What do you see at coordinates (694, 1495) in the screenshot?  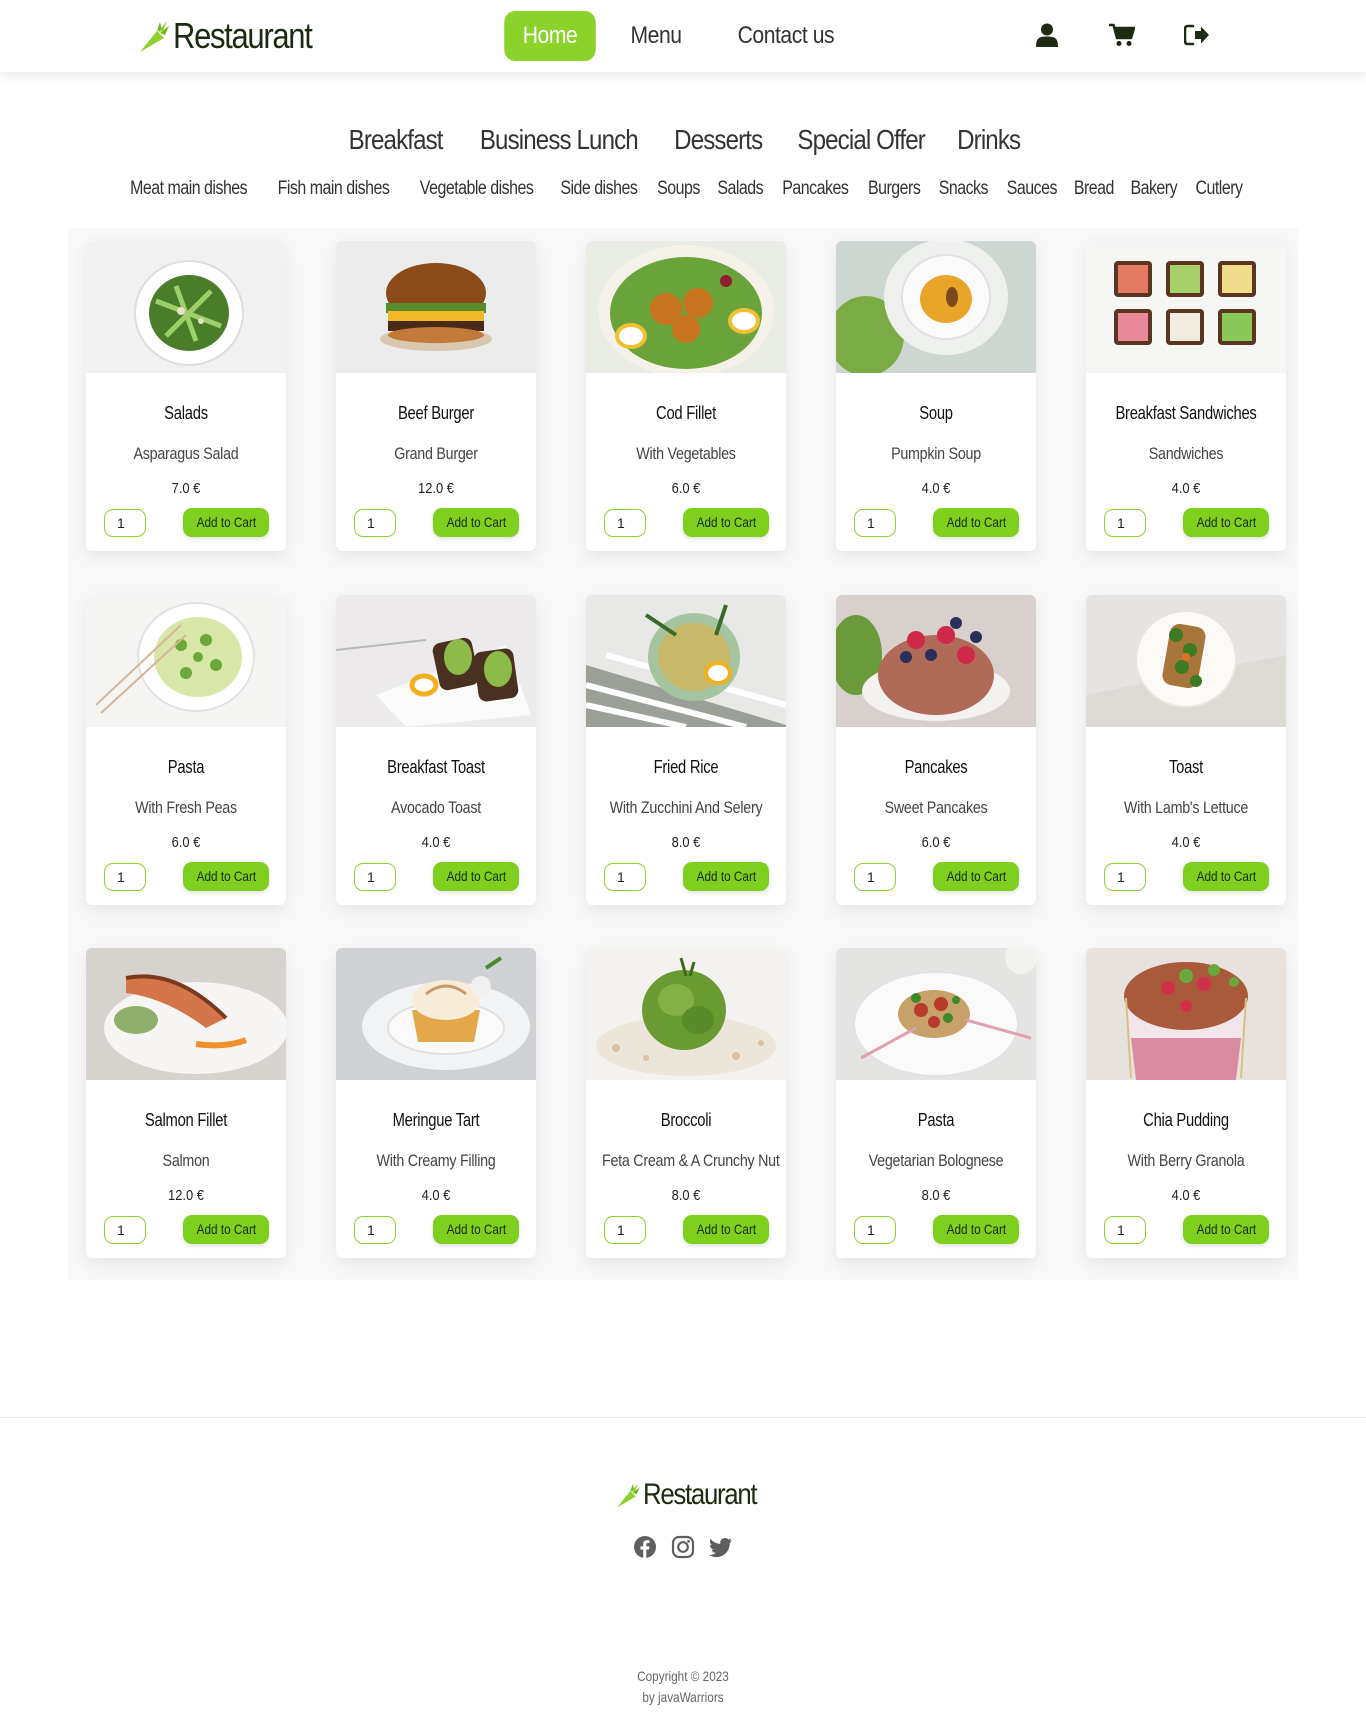 I see `footer-brand-logo: Restaurant` at bounding box center [694, 1495].